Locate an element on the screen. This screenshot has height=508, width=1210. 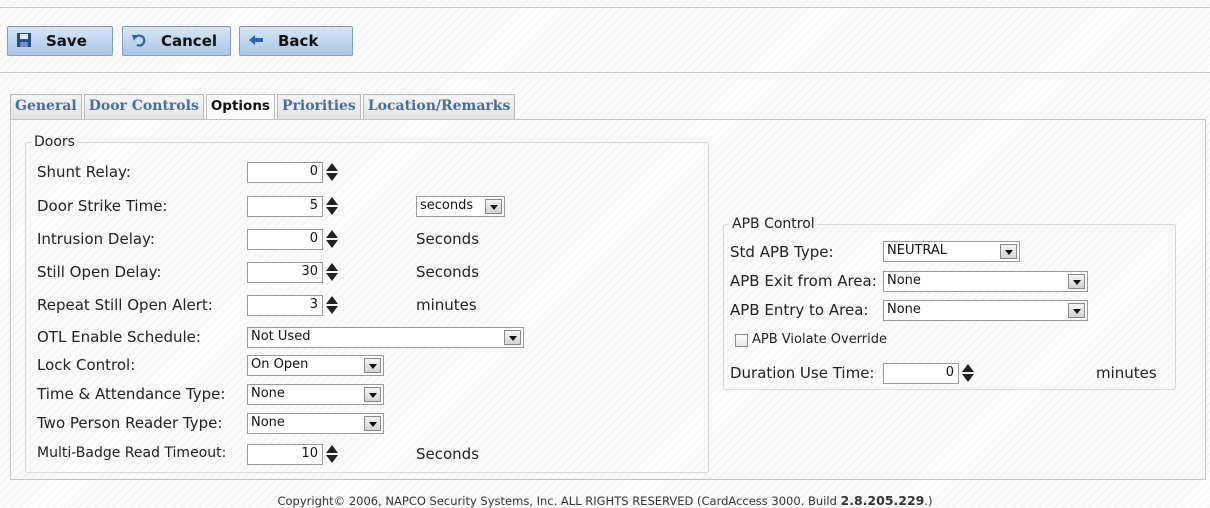
tab-general: General is located at coordinates (46, 107).